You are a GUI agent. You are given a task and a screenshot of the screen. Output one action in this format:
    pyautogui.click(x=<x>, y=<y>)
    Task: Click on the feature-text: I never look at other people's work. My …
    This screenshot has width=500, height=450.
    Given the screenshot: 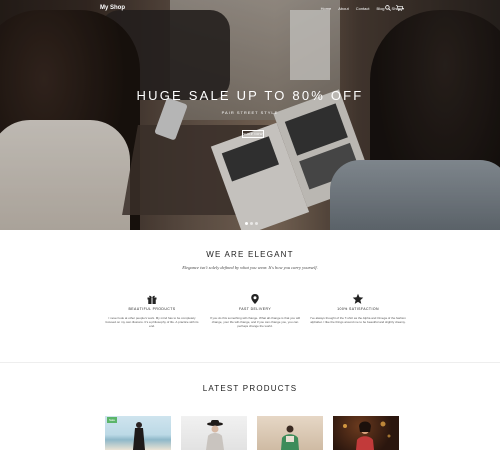 What is the action you would take?
    pyautogui.click(x=152, y=322)
    